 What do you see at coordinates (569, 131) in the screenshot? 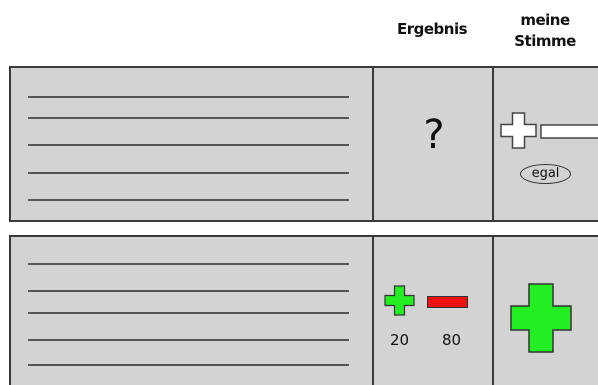
I see `vote-no-outline-minus-icon` at bounding box center [569, 131].